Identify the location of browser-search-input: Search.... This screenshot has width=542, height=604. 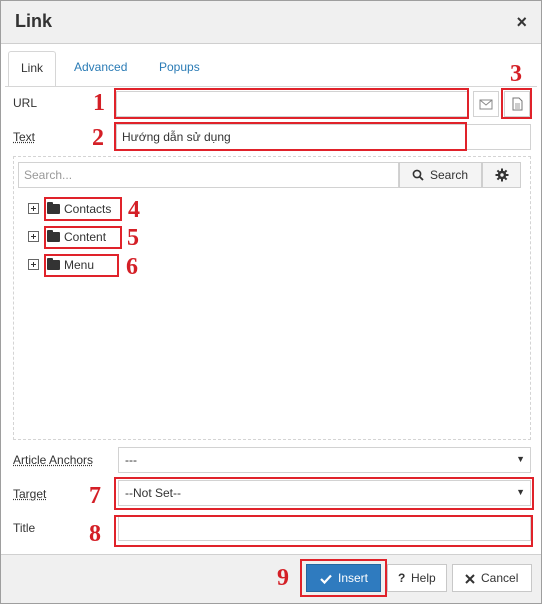
(208, 175).